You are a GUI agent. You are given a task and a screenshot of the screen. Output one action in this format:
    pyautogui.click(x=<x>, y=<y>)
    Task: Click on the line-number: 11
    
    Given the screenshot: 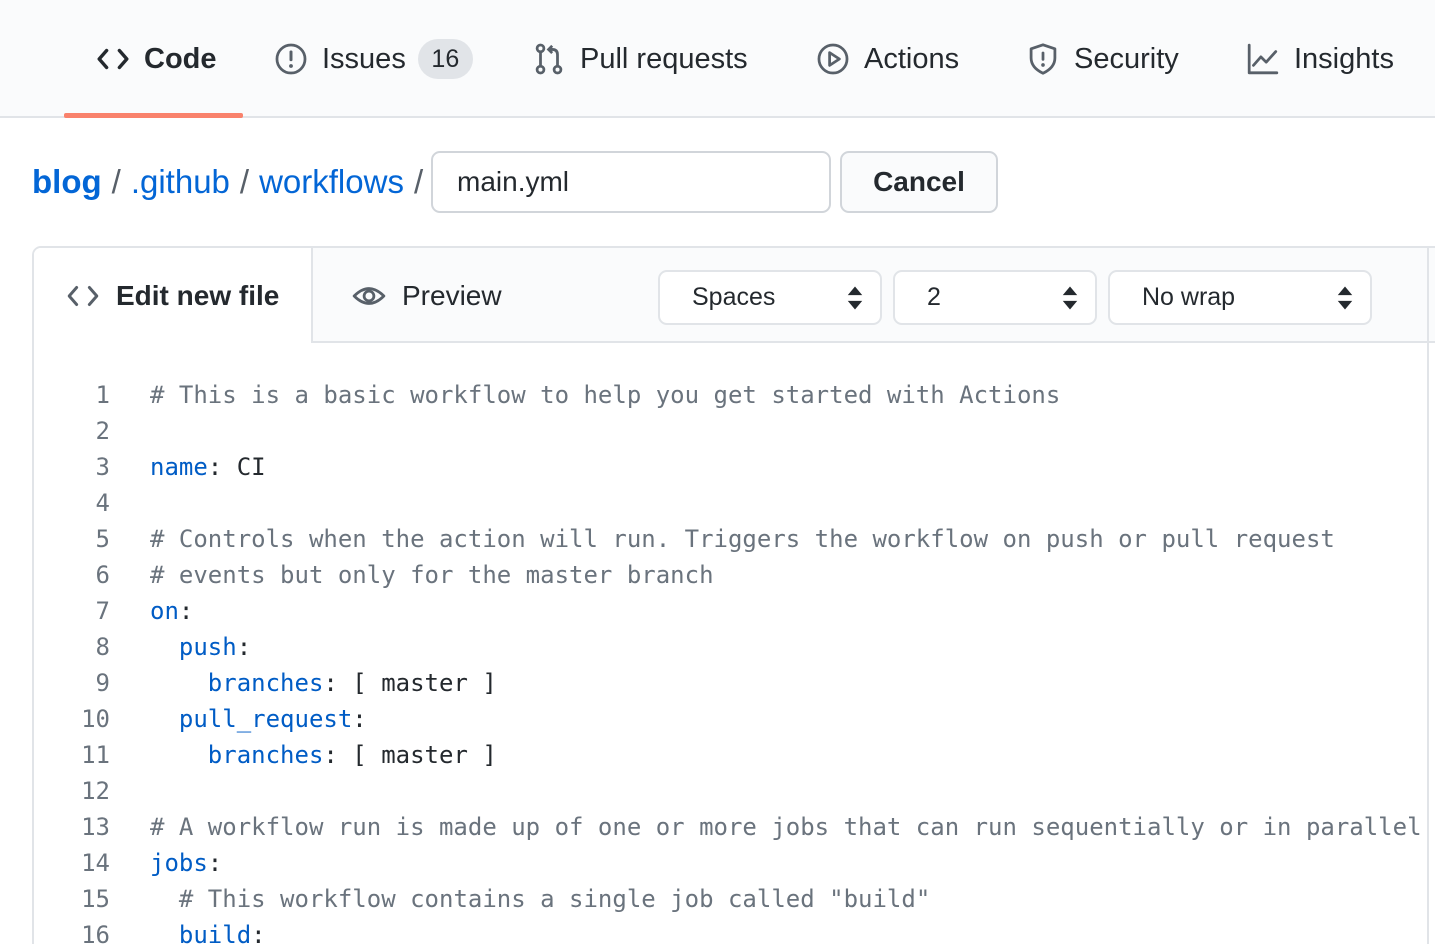 What is the action you would take?
    pyautogui.click(x=95, y=755)
    